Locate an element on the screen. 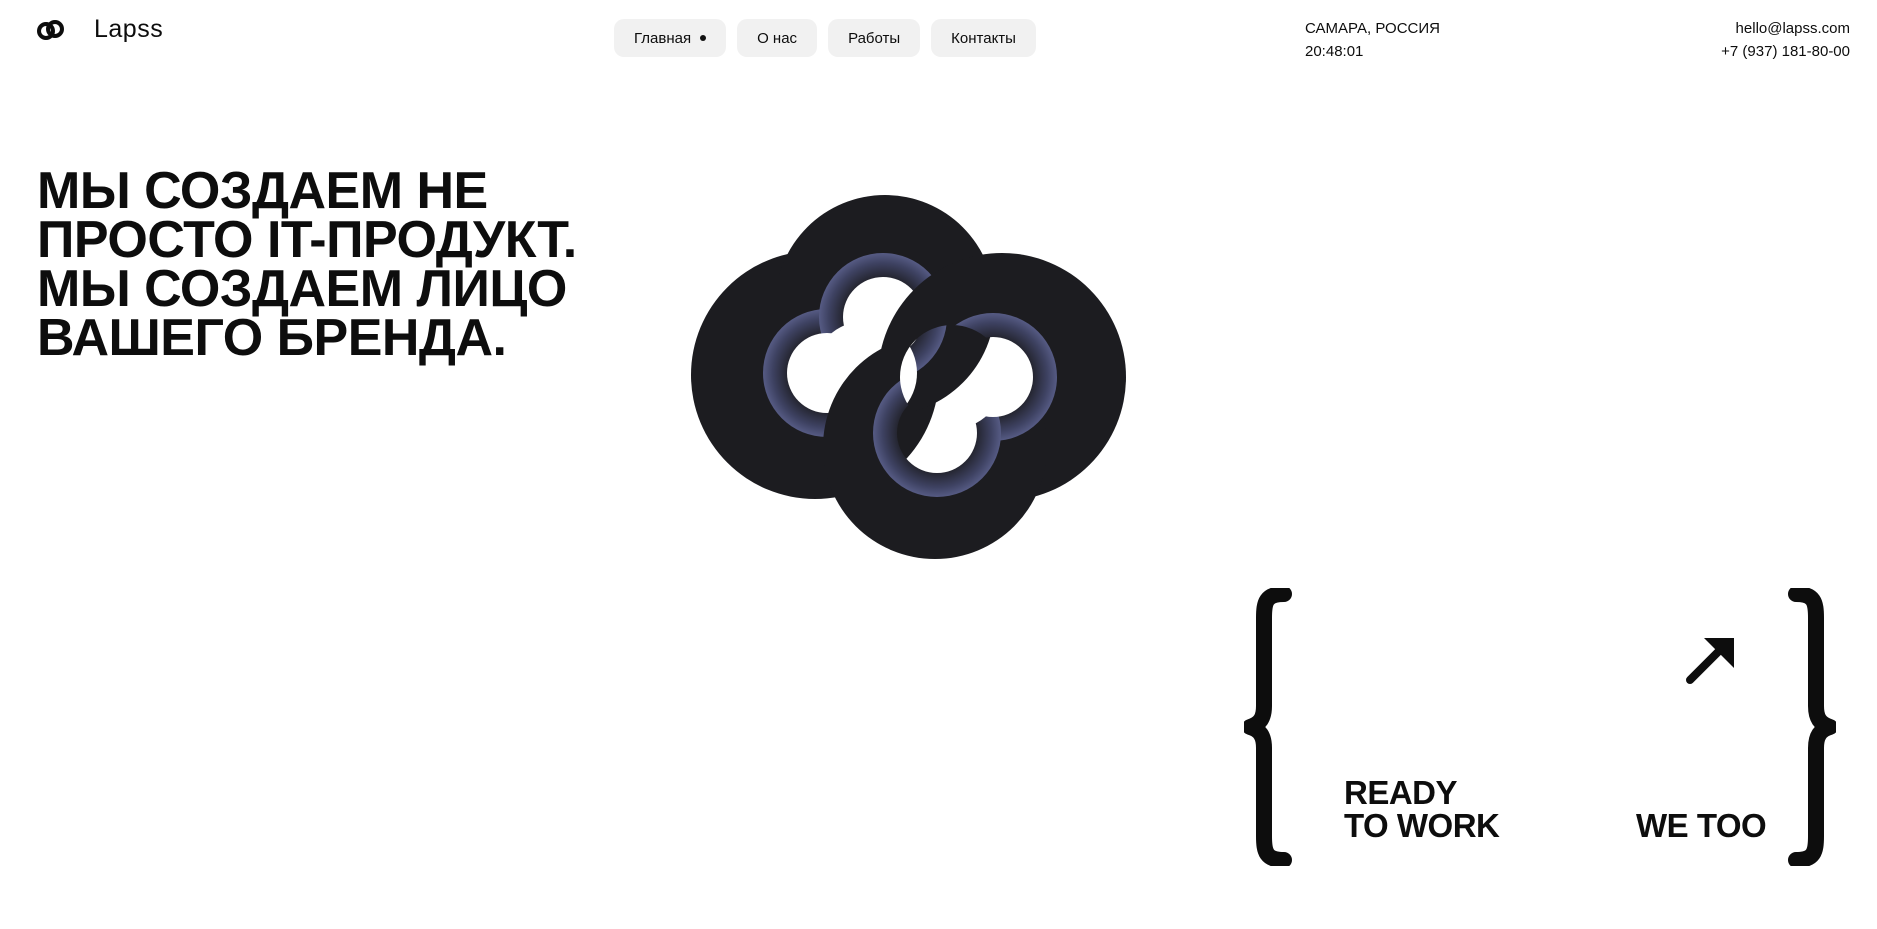 The image size is (1877, 929). linked-rings-icon is located at coordinates (51, 30).